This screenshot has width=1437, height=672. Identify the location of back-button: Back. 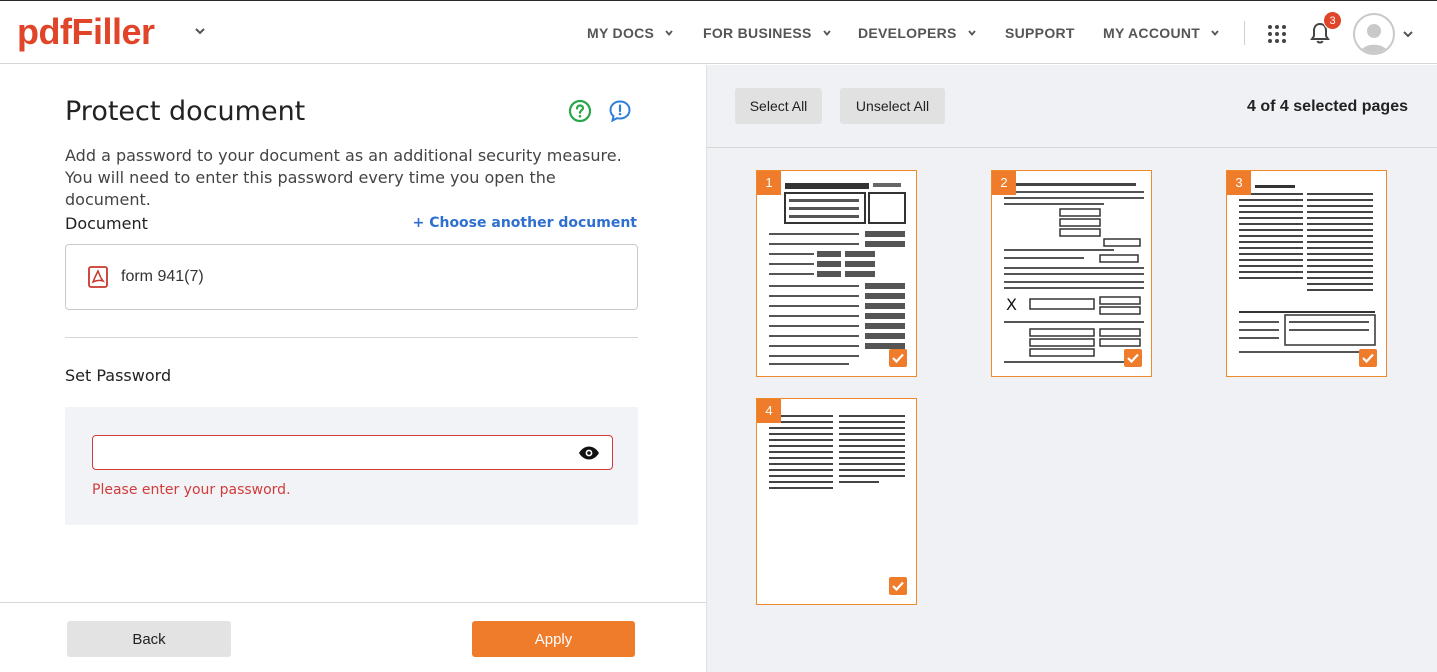
(149, 639).